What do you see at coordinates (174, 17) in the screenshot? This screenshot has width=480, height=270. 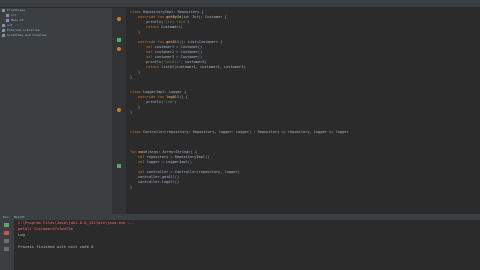 I see `code-token: getById` at bounding box center [174, 17].